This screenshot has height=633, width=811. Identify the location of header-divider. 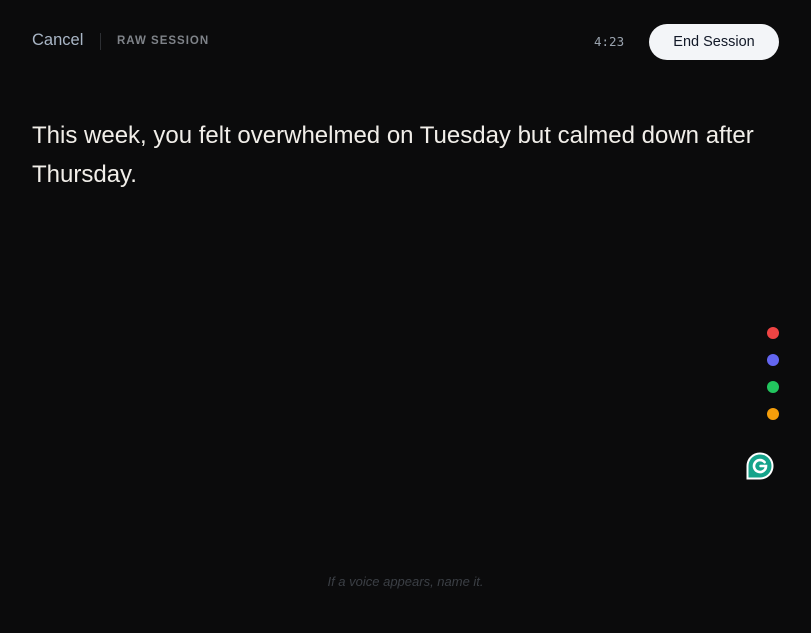
(100, 41).